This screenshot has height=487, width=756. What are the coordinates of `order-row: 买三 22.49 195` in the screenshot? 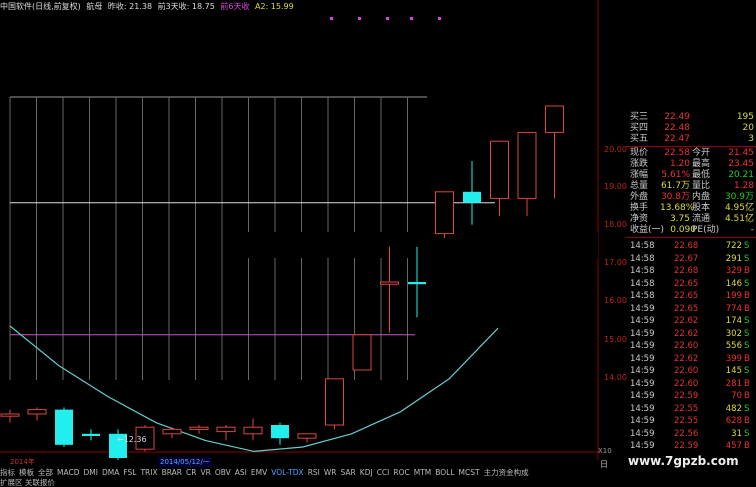 It's located at (692, 117).